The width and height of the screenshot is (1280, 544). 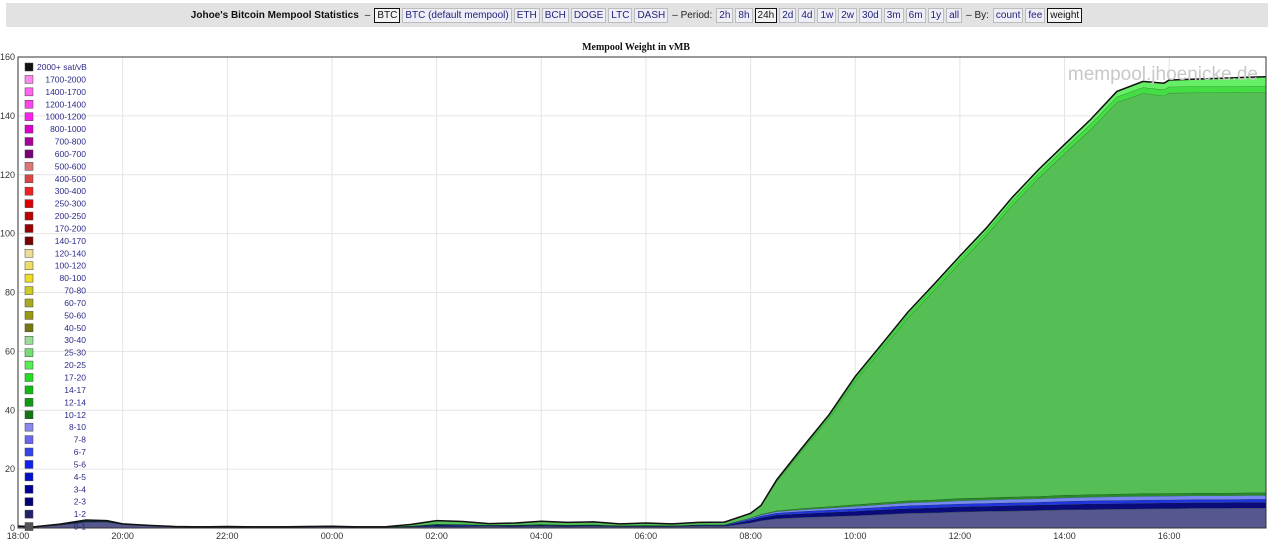 What do you see at coordinates (70, 142) in the screenshot?
I see `legend-label-700-800: 700-800` at bounding box center [70, 142].